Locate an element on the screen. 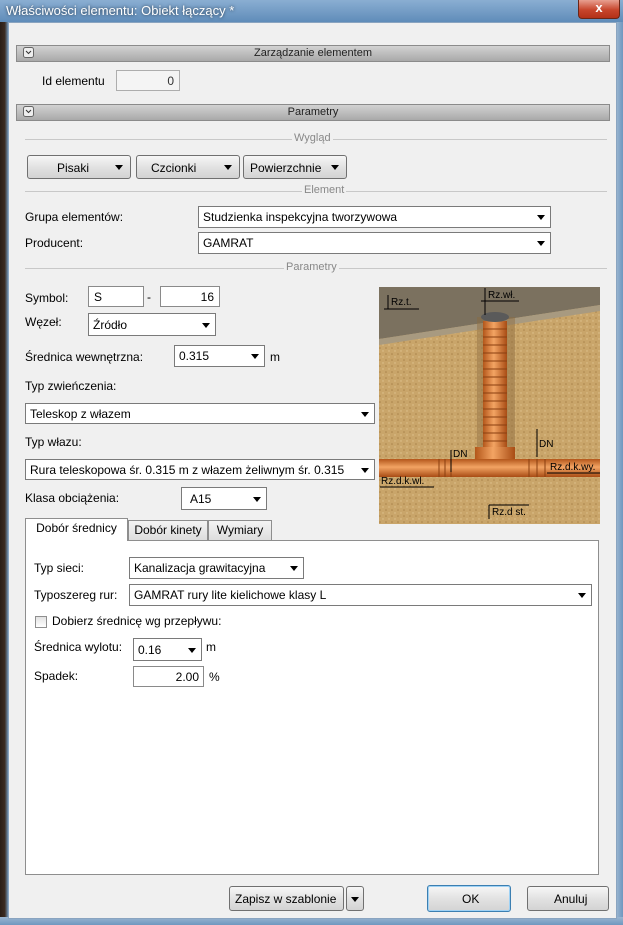 The height and width of the screenshot is (925, 623). closure-type-value: Teleskop z włazem is located at coordinates (80, 413).